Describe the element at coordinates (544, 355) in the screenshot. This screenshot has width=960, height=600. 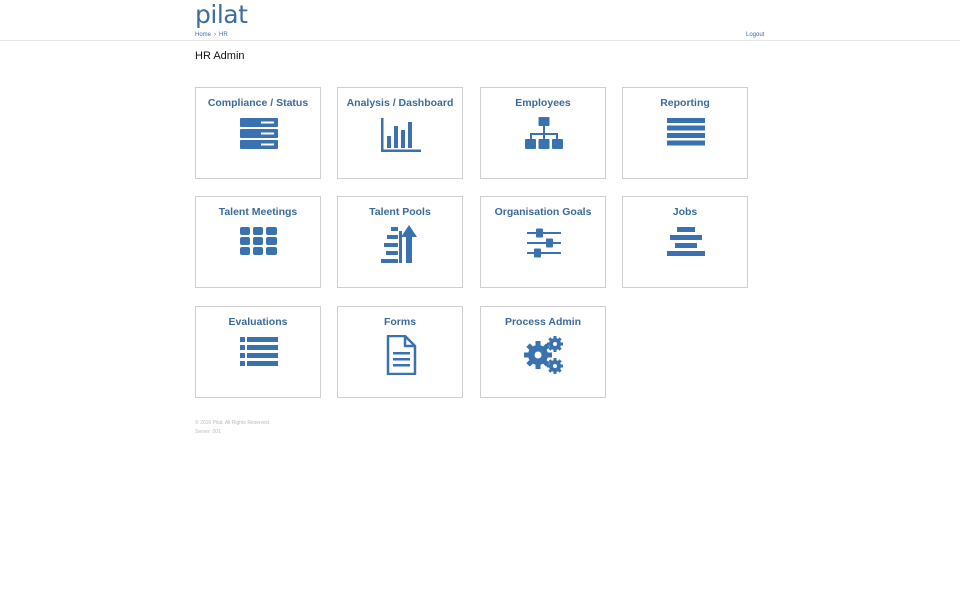
I see `gears-icon` at that location.